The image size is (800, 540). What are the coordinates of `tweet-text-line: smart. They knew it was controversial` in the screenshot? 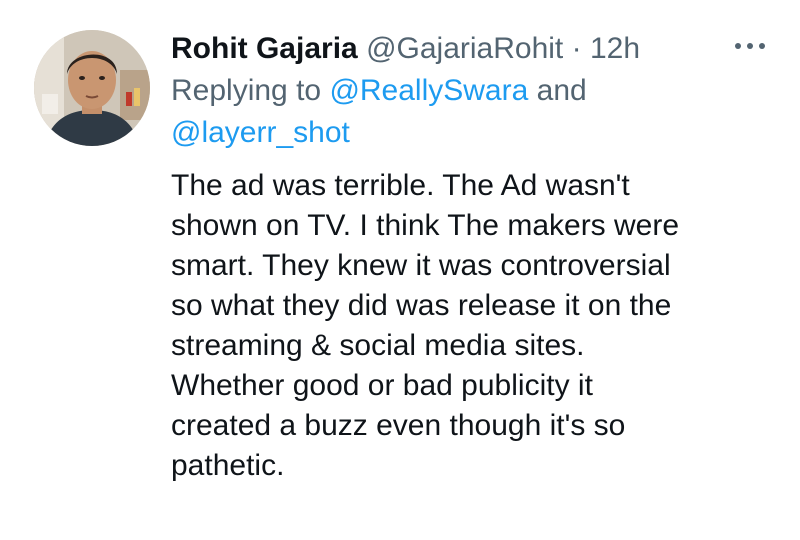 It's located at (421, 265).